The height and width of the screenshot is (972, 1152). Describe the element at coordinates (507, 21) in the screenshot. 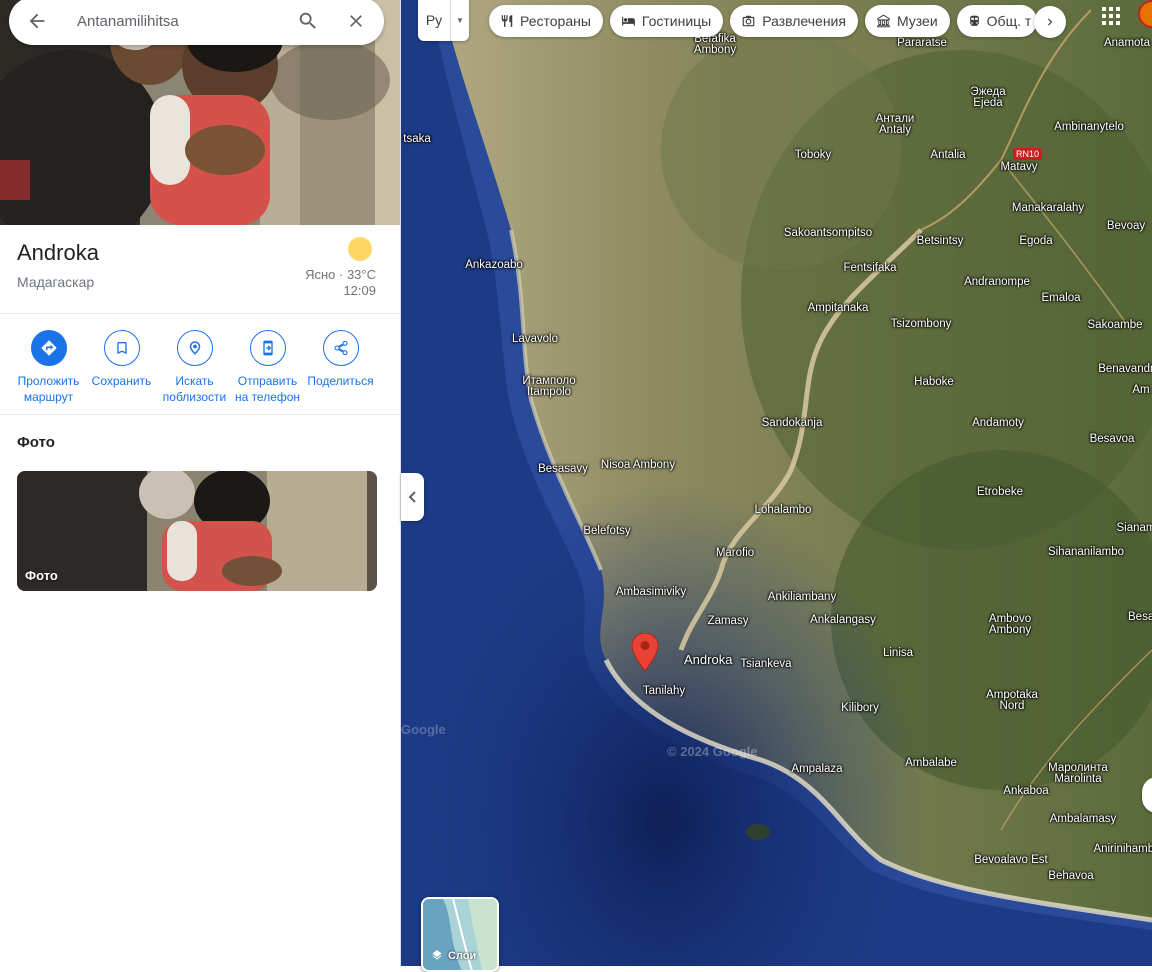

I see `restaurant-icon` at that location.